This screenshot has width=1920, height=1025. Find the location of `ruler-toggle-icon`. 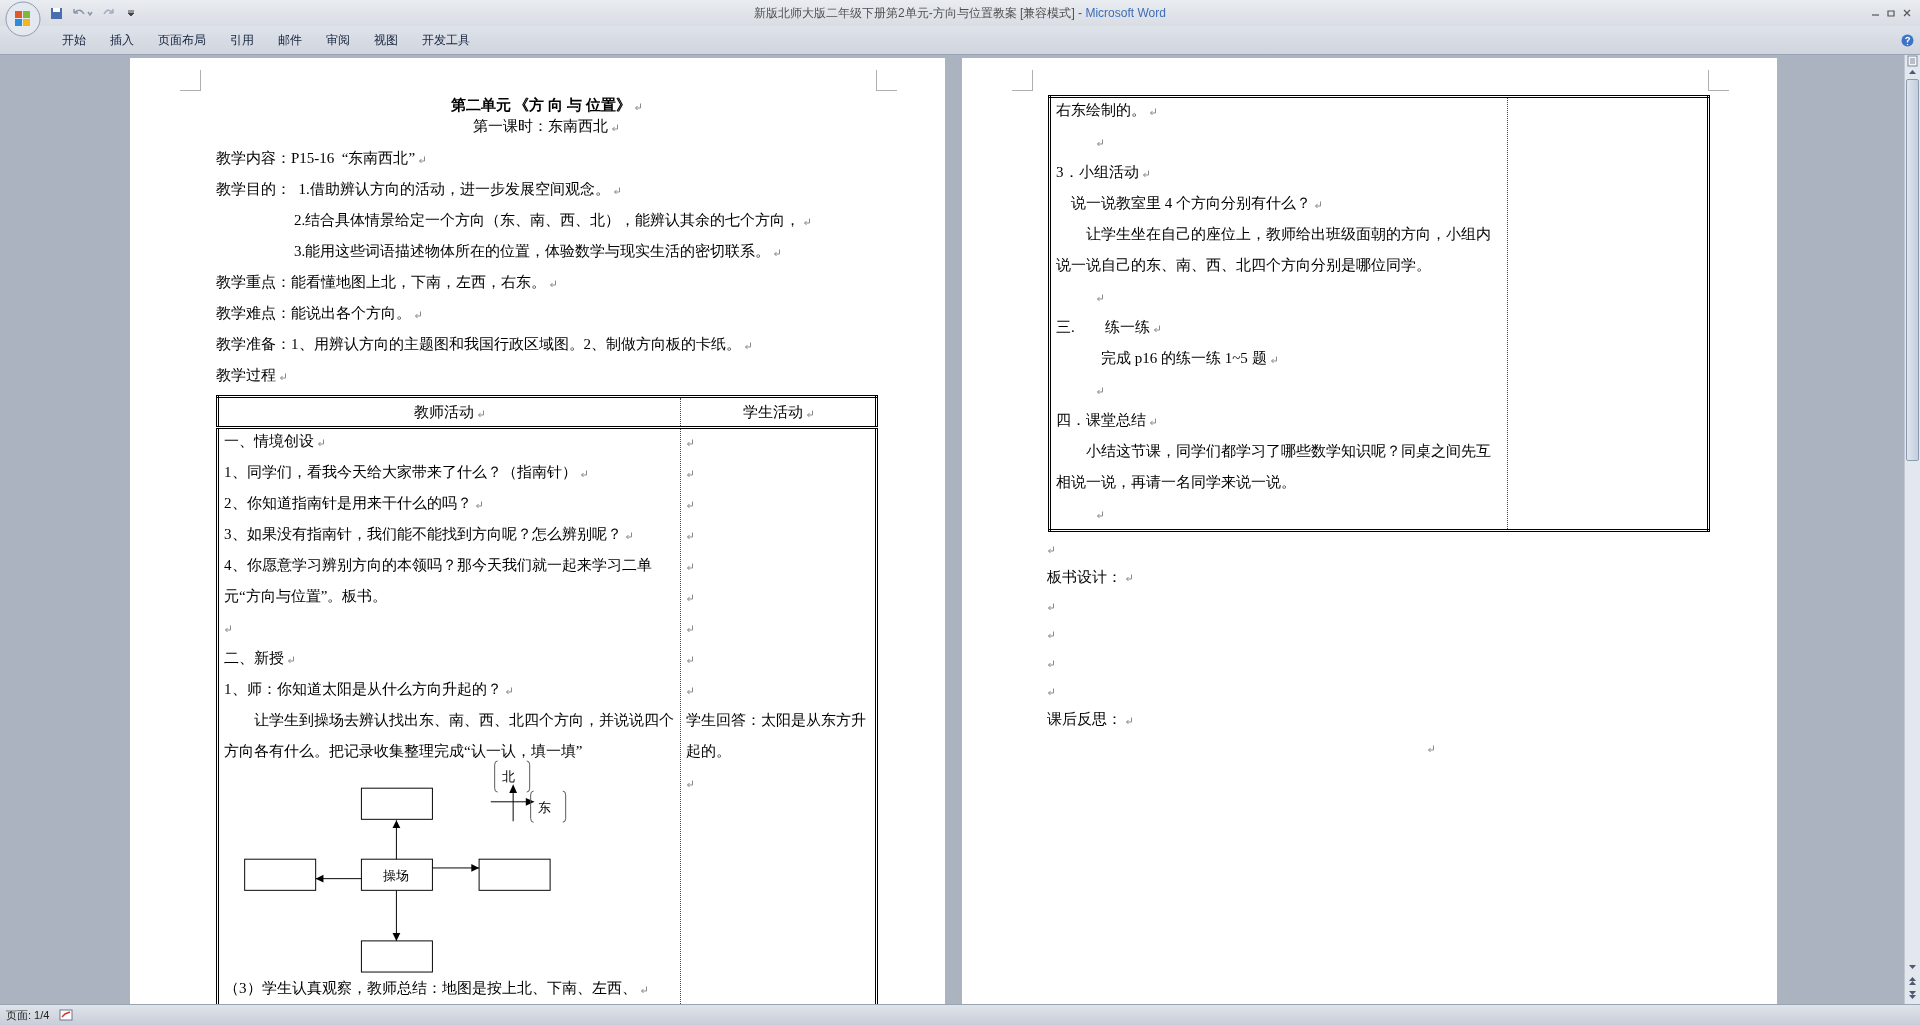

ruler-toggle-icon is located at coordinates (1912, 61).